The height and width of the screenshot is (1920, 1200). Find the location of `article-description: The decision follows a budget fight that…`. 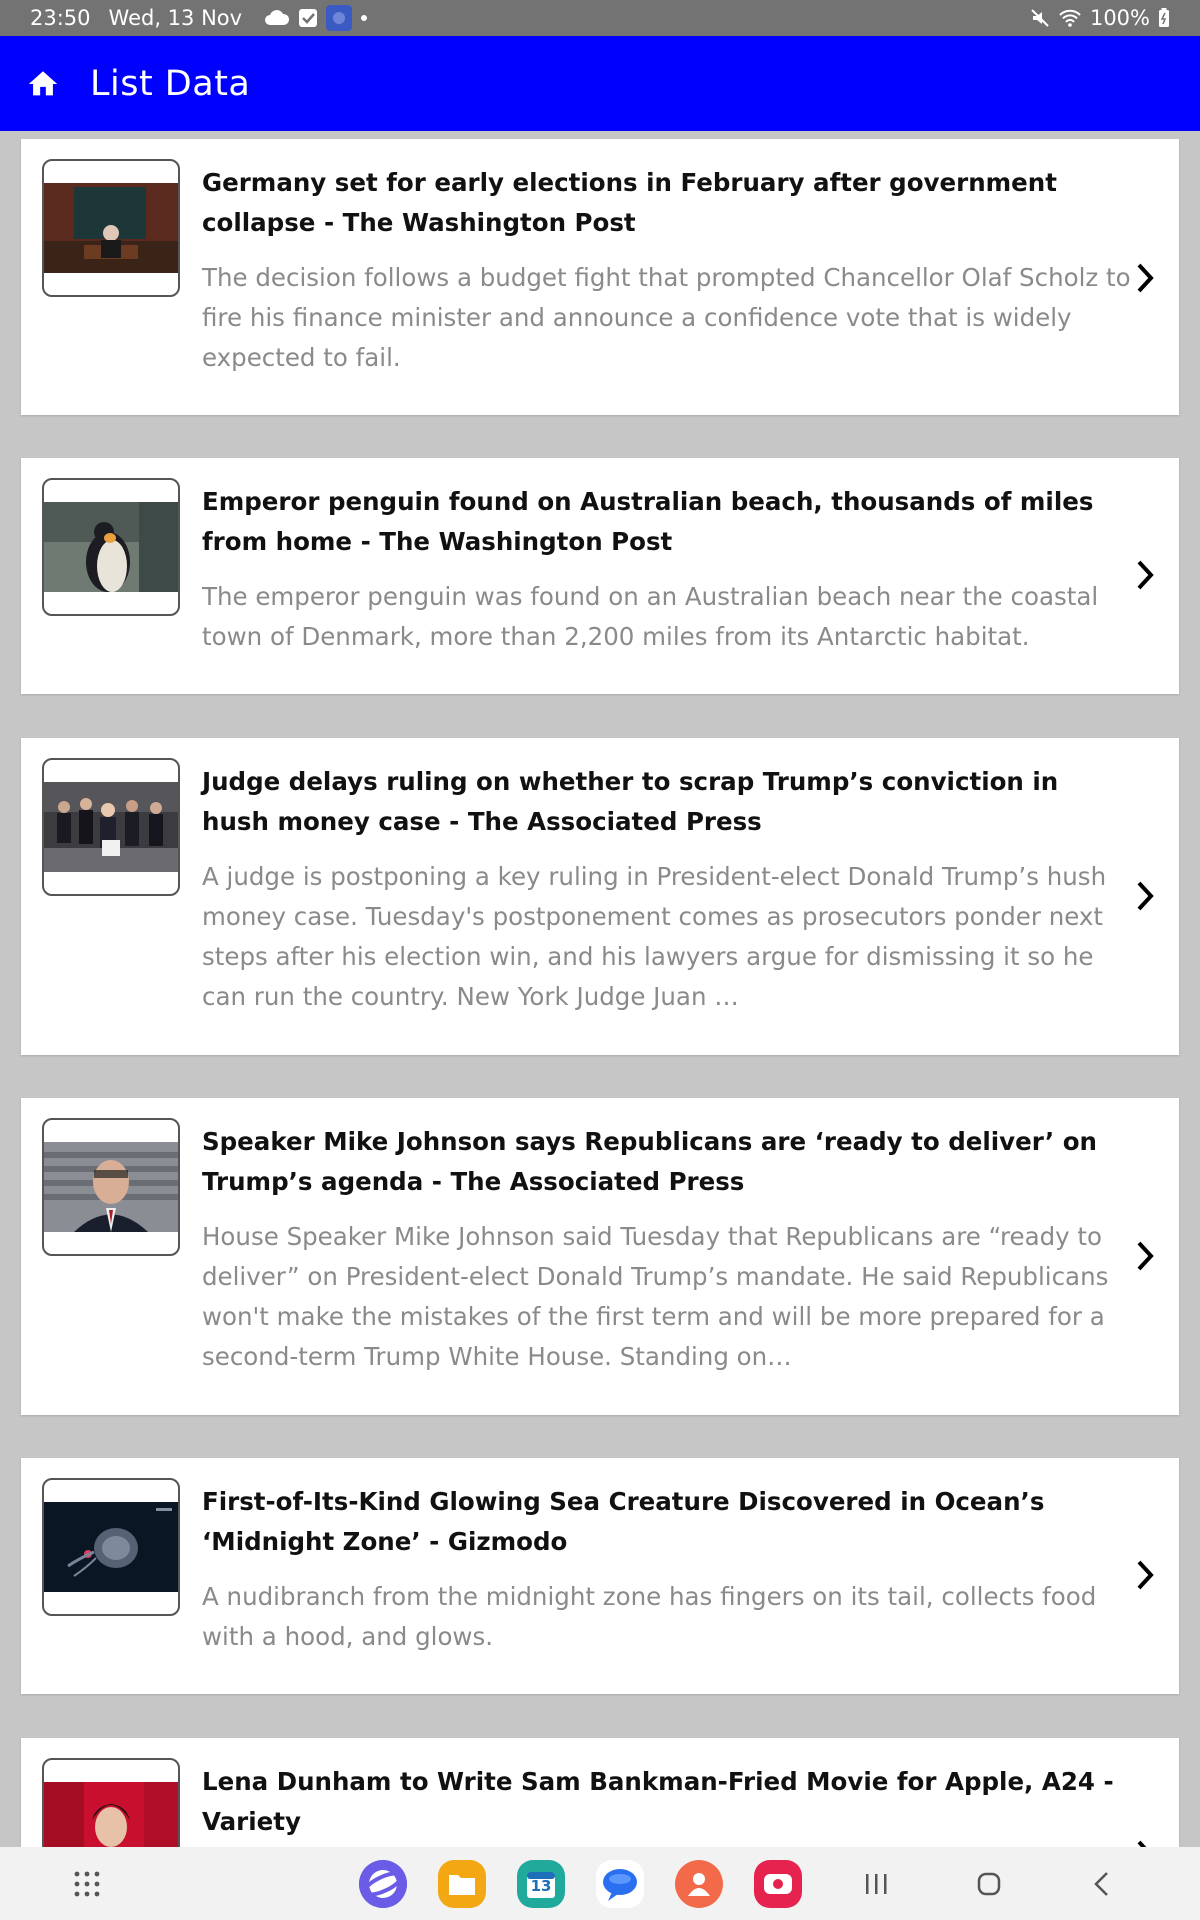

article-description: The decision follows a budget fight that… is located at coordinates (666, 317).